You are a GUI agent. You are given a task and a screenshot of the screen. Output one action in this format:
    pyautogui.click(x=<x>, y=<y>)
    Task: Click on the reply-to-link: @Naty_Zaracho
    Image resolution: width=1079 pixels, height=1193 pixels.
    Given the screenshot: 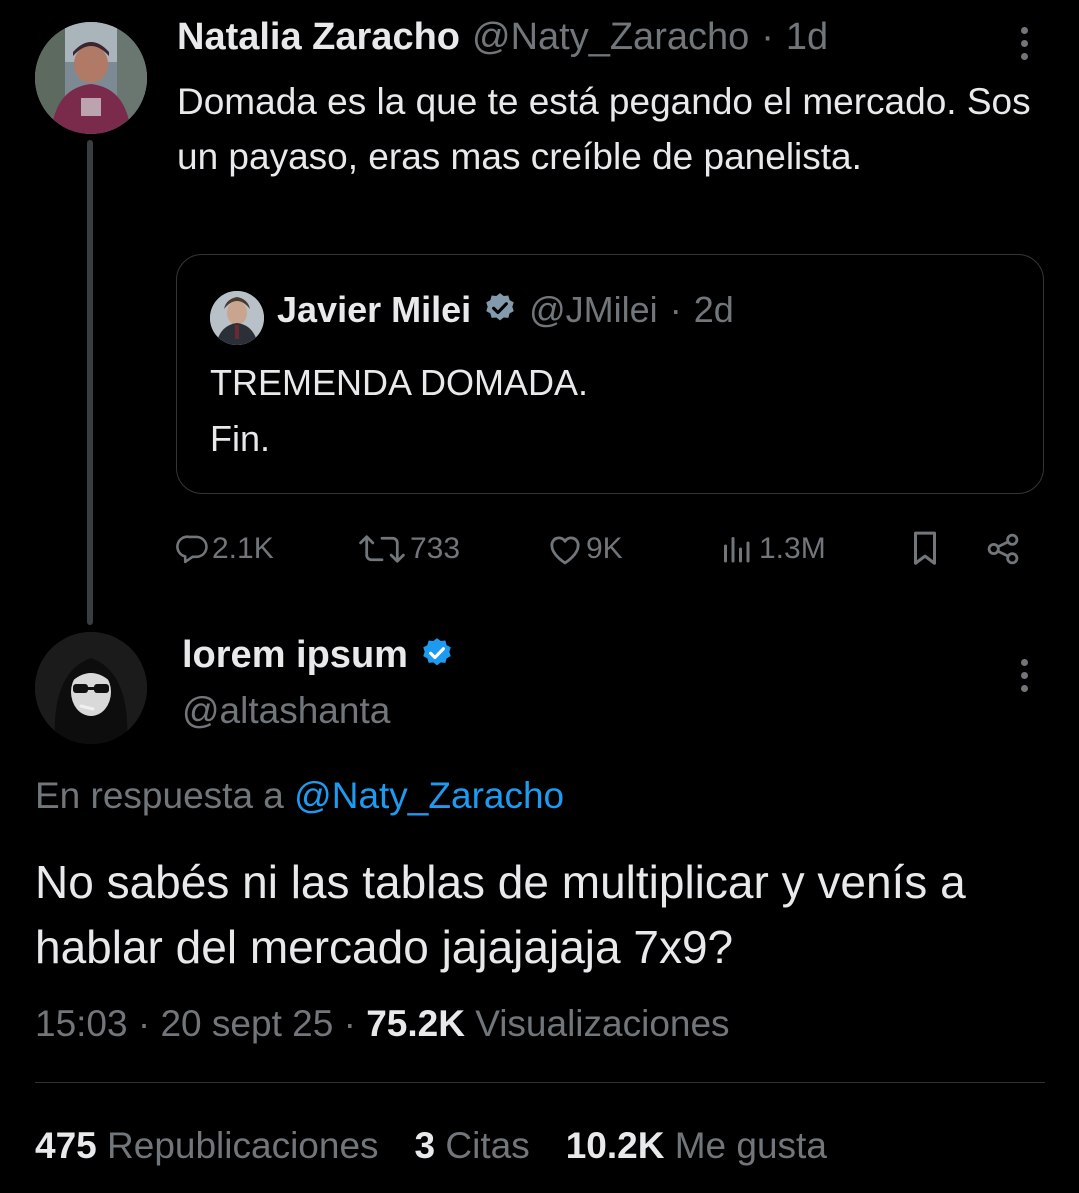 What is the action you would take?
    pyautogui.click(x=429, y=795)
    